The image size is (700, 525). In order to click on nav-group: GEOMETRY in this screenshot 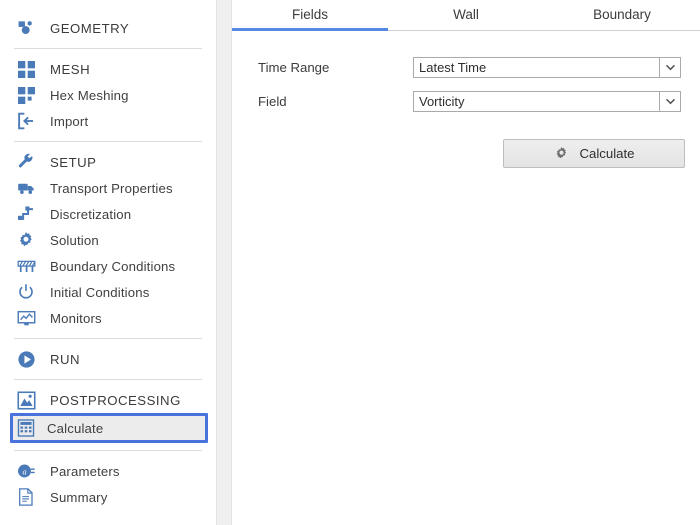, I will do `click(108, 20)`.